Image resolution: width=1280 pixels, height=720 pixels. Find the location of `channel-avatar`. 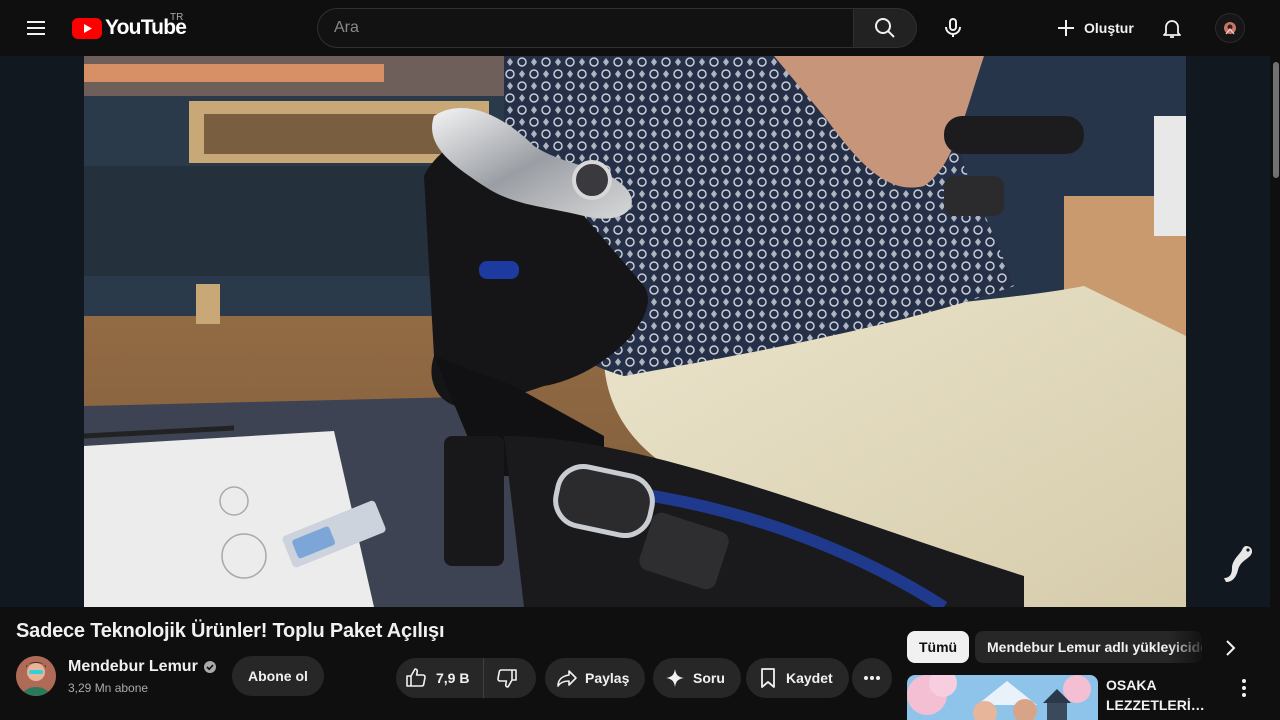

channel-avatar is located at coordinates (36, 676).